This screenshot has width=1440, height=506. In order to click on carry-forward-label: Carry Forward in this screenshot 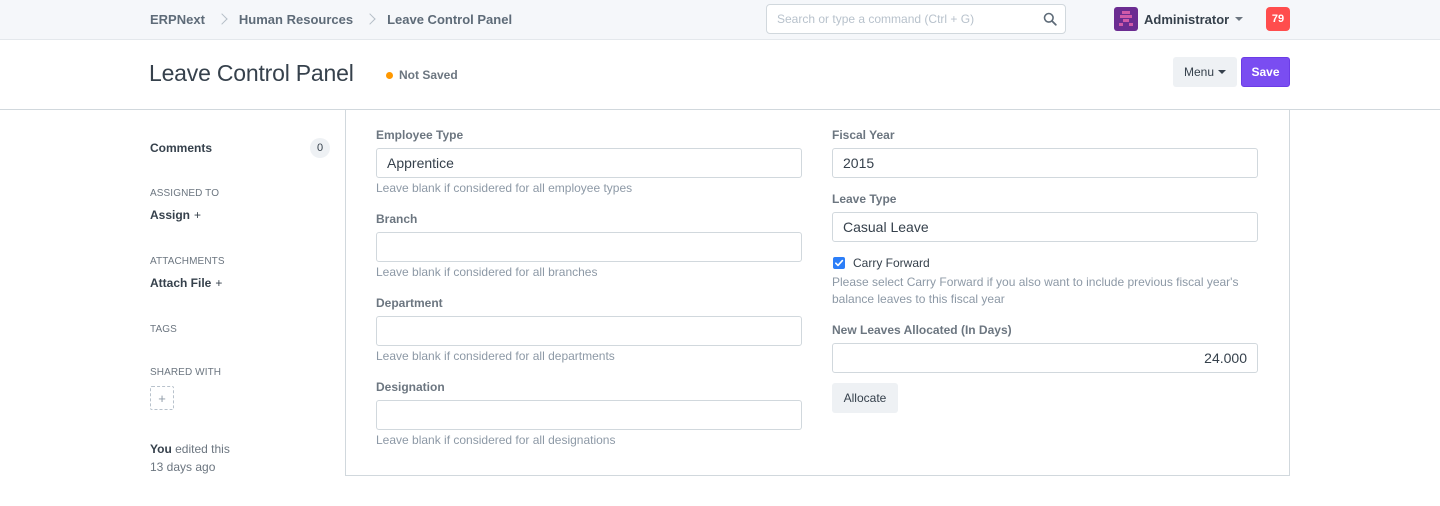, I will do `click(891, 263)`.